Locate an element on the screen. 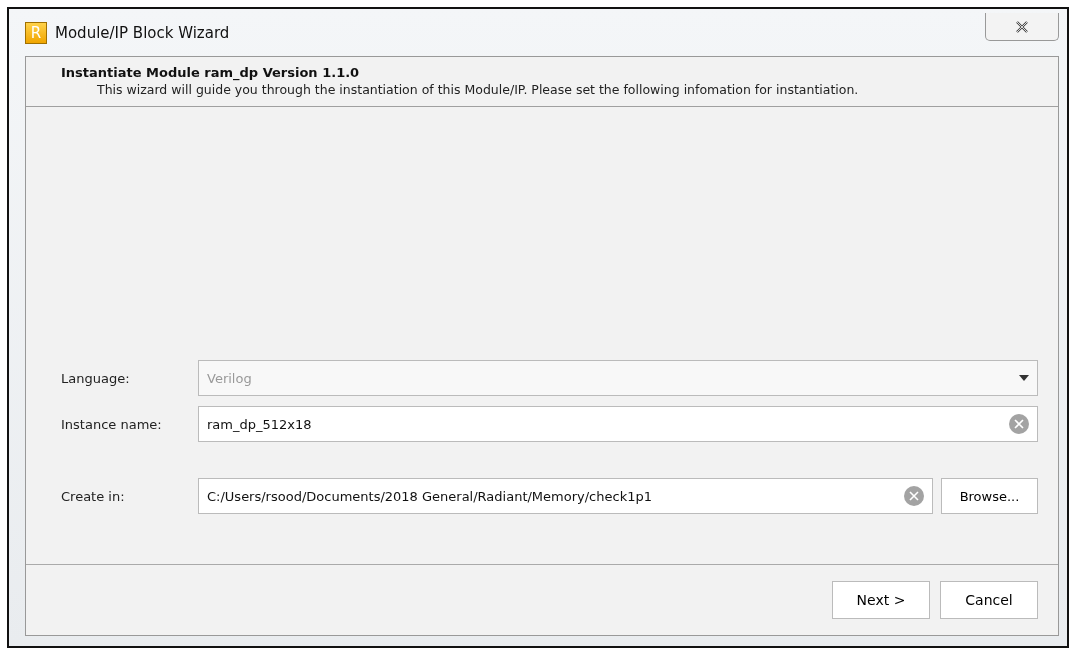  next-button: Next > is located at coordinates (881, 600).